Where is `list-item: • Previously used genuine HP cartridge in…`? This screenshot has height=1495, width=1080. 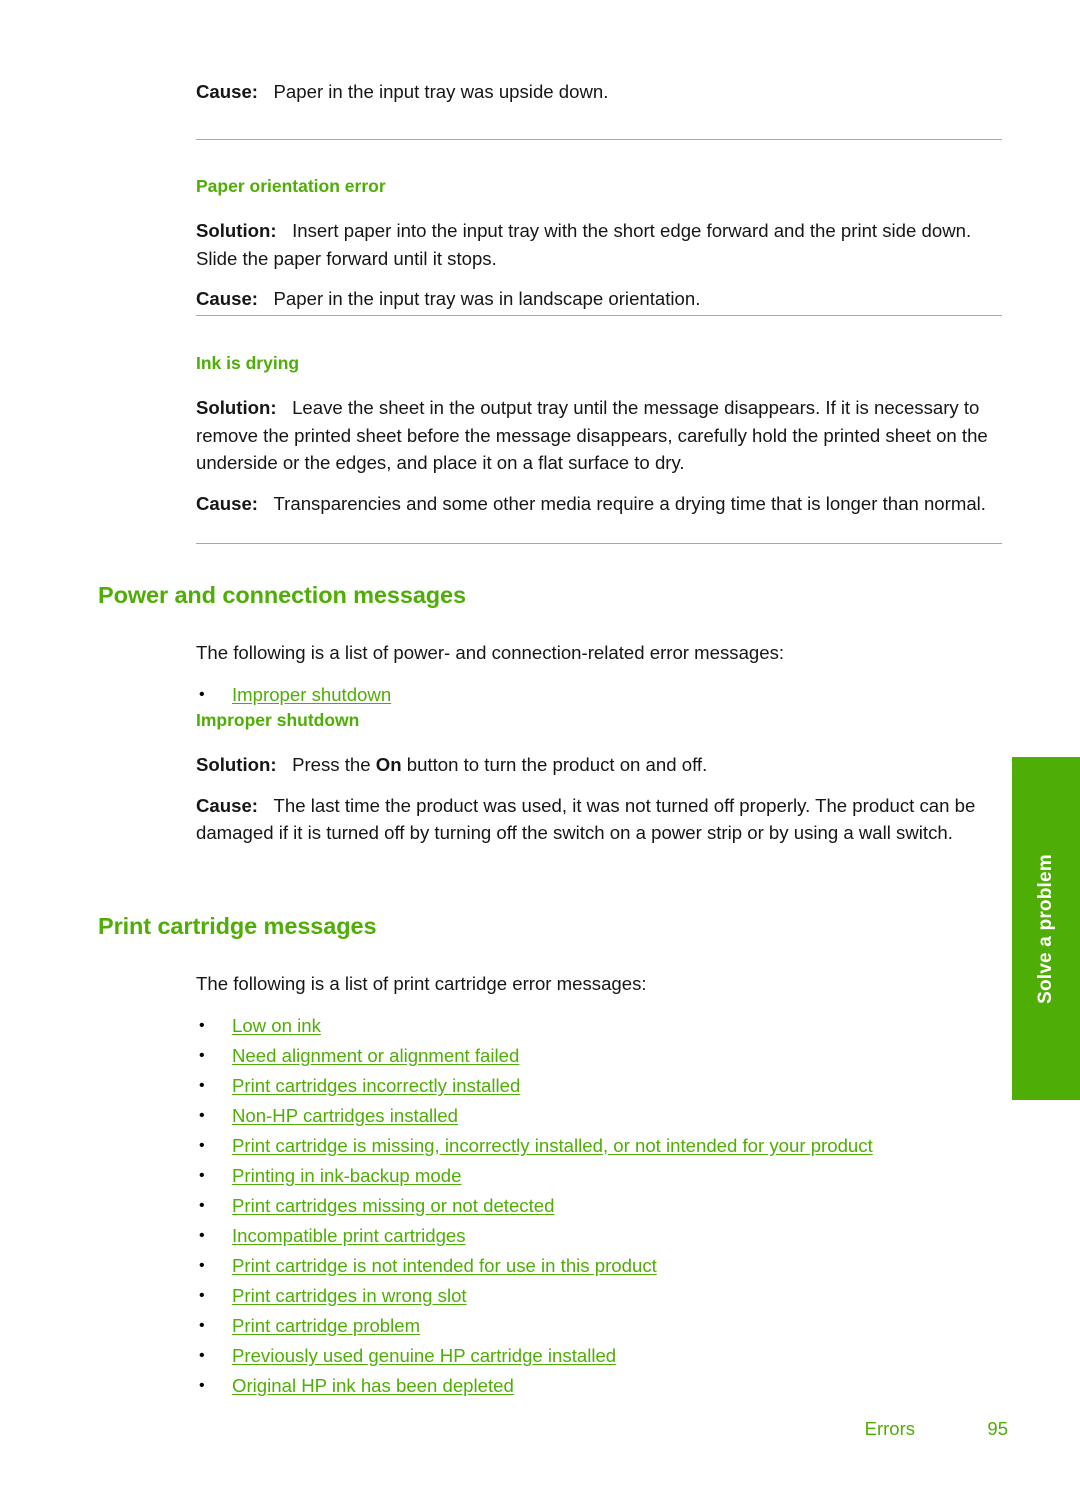
list-item: • Previously used genuine HP cartridge in… is located at coordinates (602, 1356).